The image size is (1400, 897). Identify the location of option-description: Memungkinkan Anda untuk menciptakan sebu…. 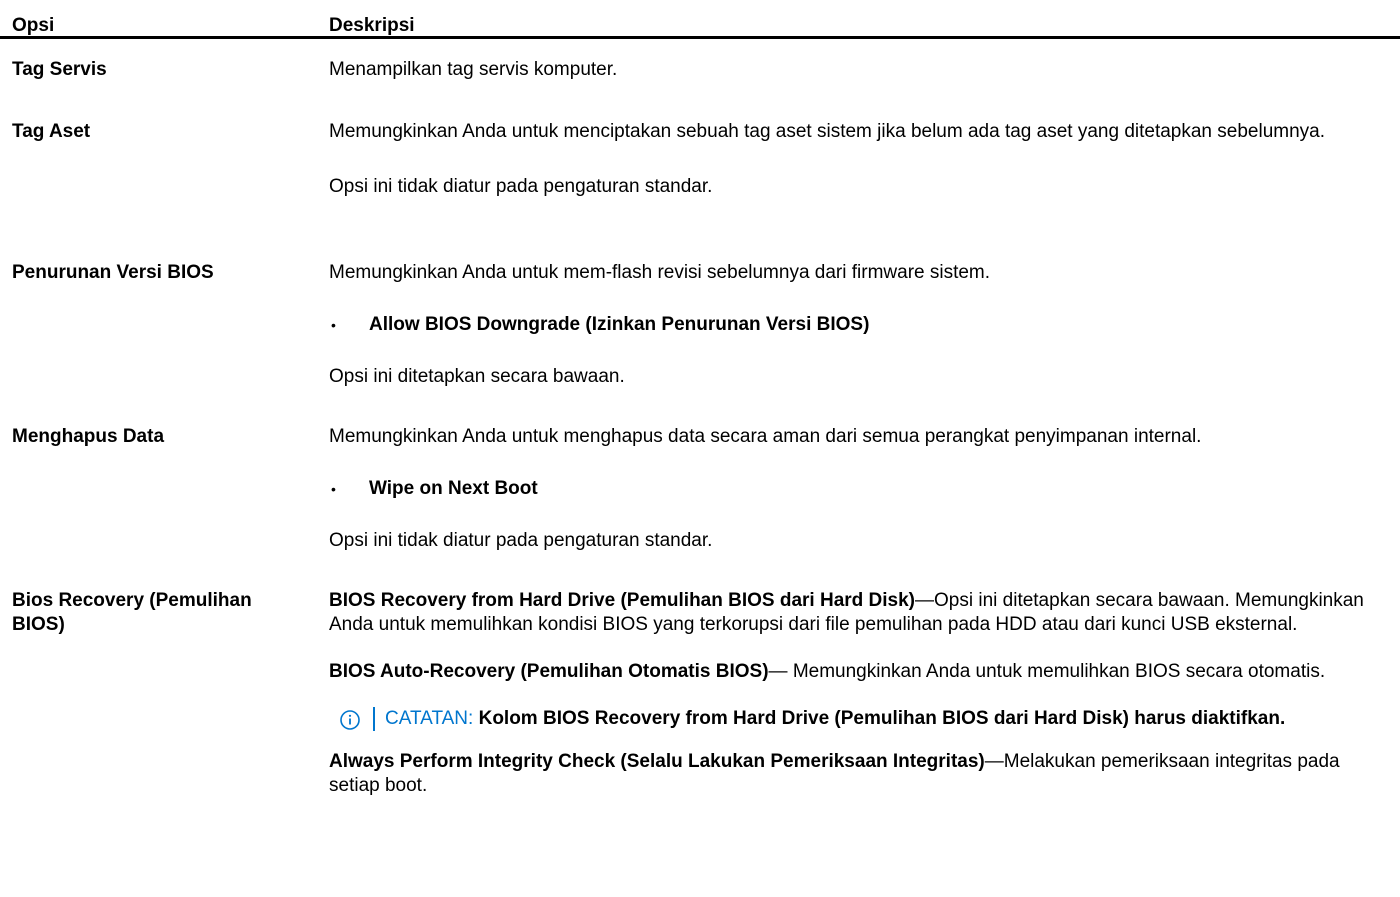
(864, 159).